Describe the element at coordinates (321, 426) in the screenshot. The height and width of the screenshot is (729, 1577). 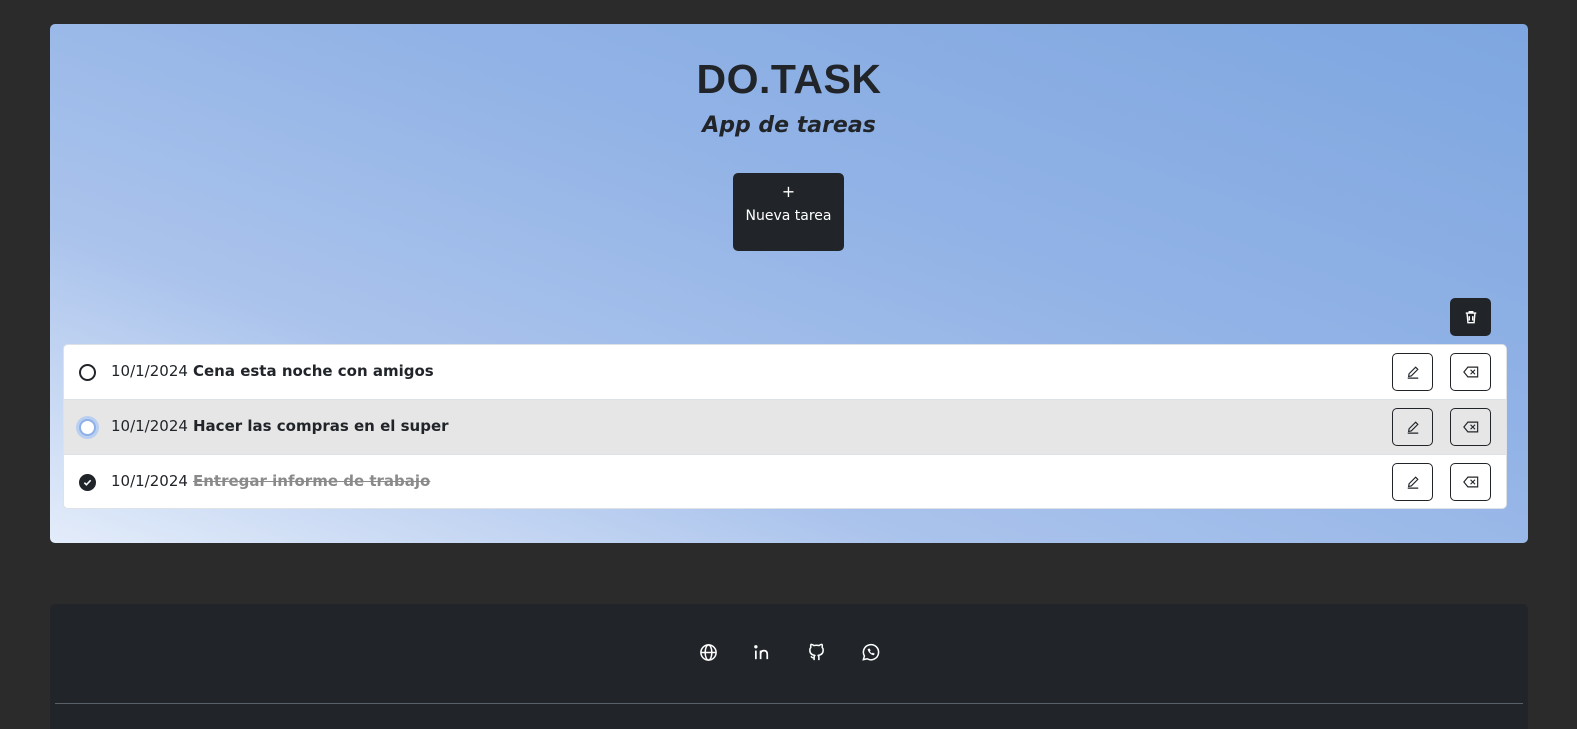
I see `task-text: Hacer las compras en el super` at that location.